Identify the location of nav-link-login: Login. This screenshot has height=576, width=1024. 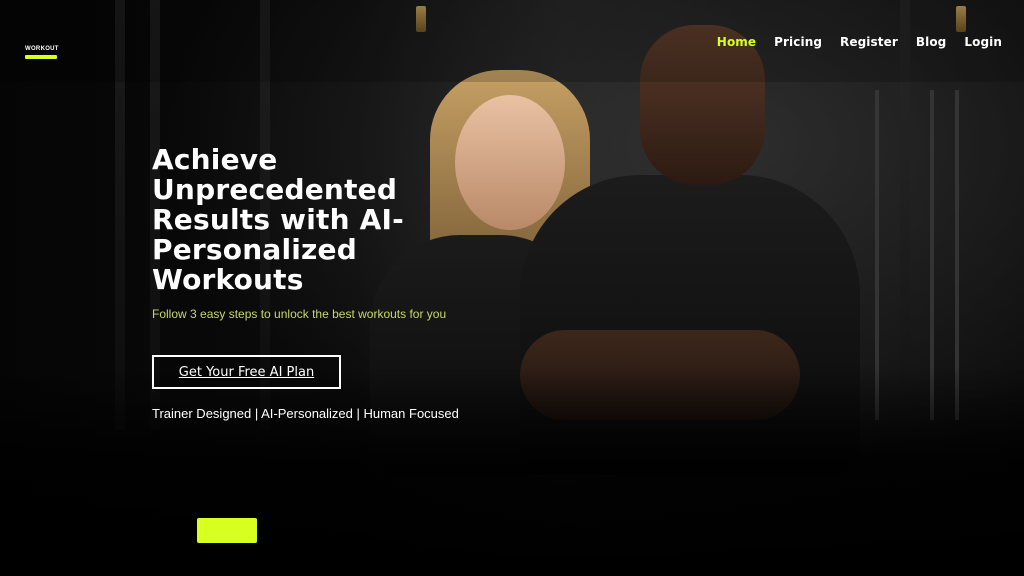
(983, 42).